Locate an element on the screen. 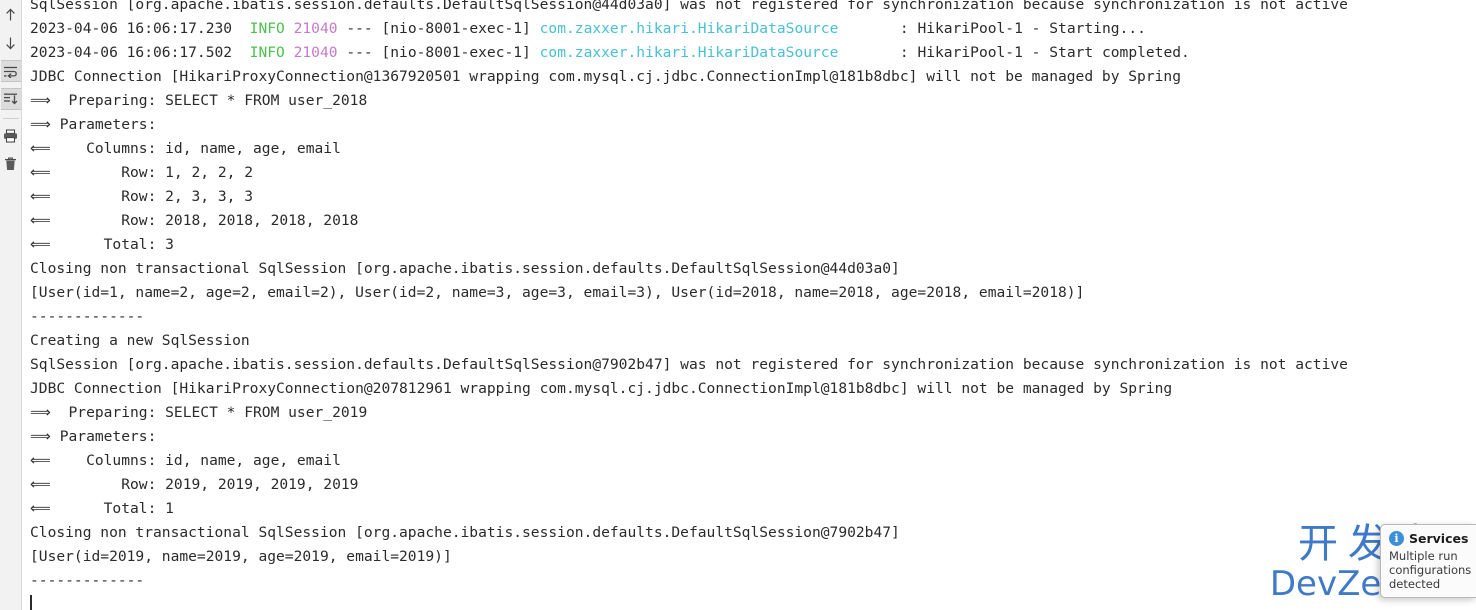  console-line: ⟸ Row: 2, 3, 3, 3 is located at coordinates (142, 196).